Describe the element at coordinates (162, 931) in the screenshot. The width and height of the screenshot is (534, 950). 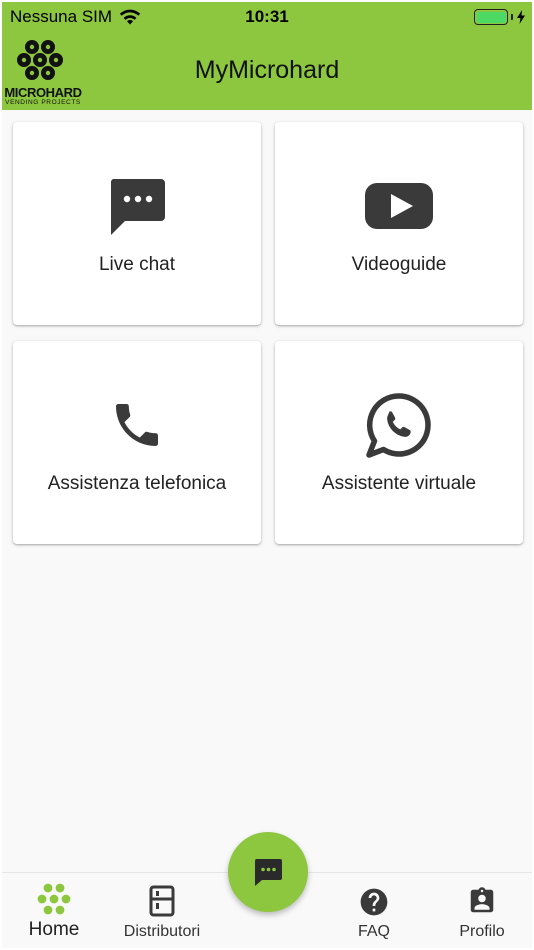
I see `nav-label-distributori: Distributori` at that location.